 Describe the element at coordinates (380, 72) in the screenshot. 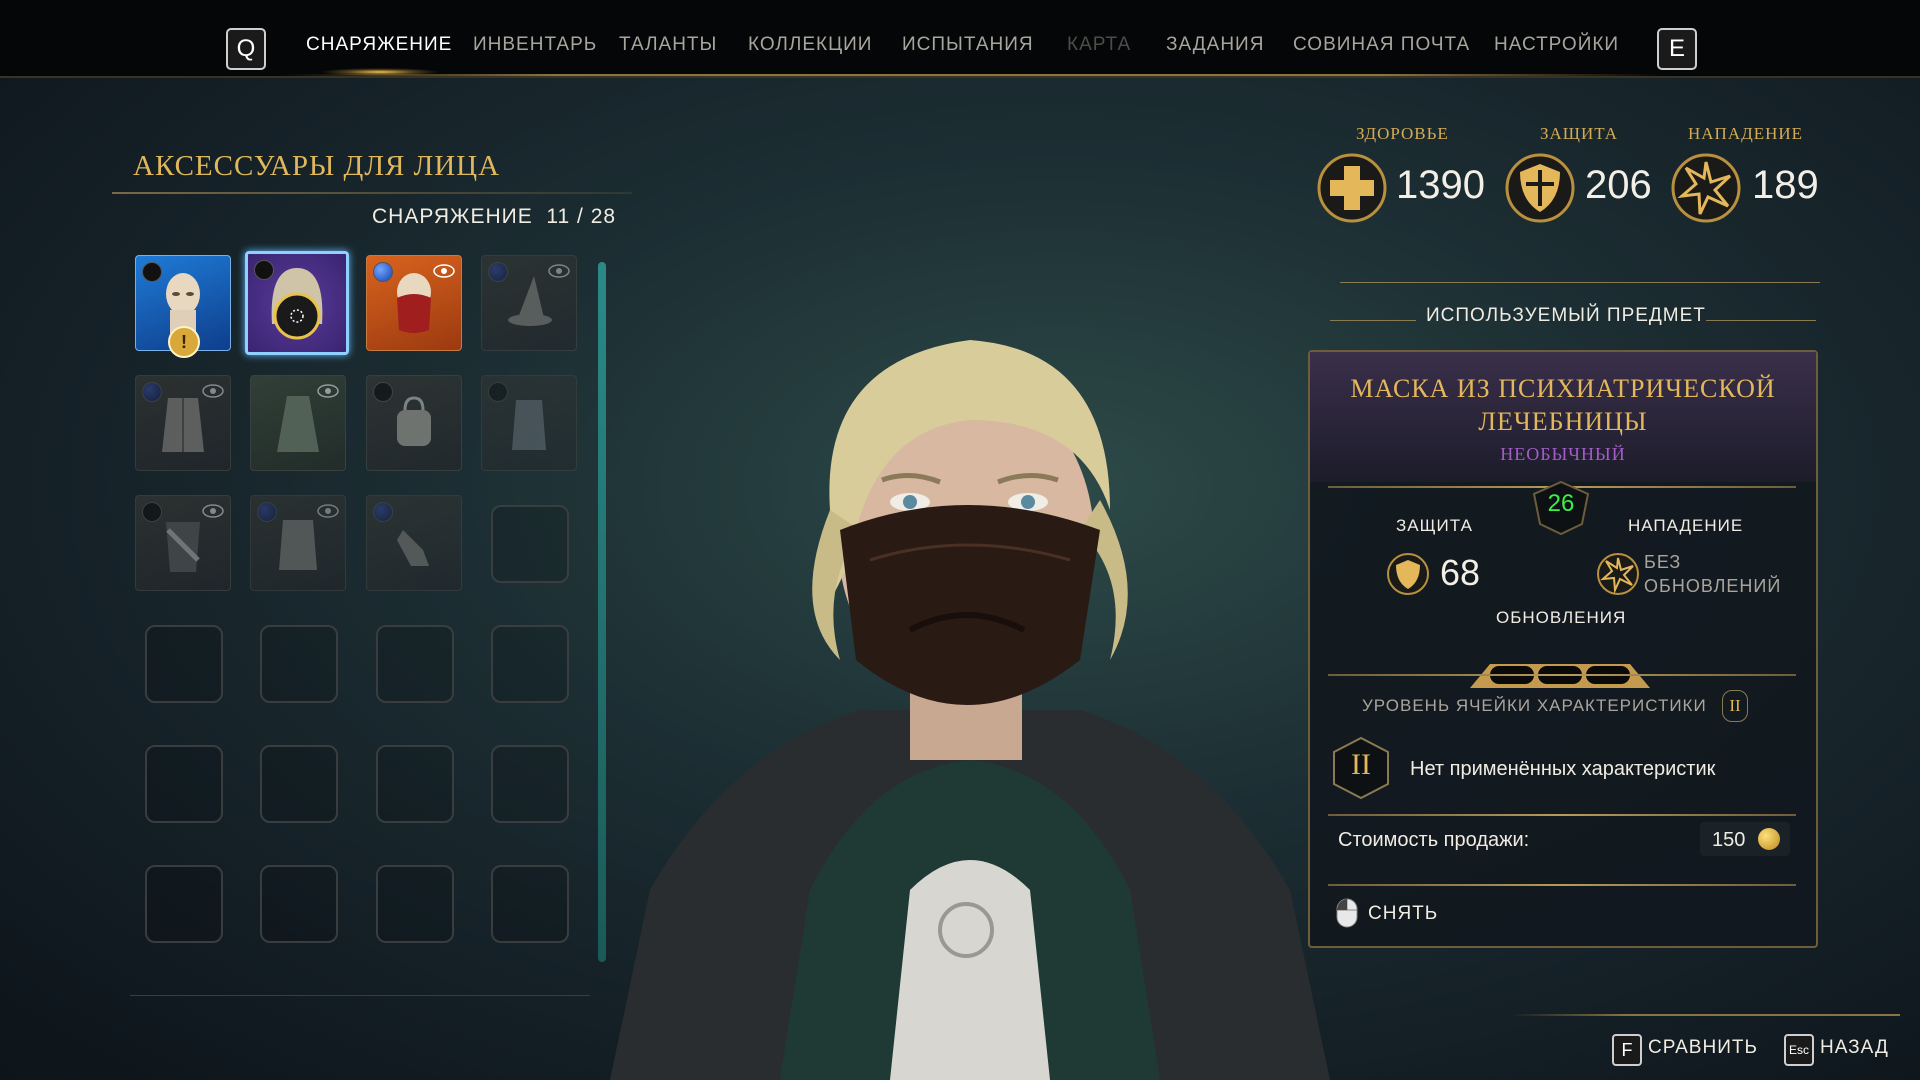

I see `active-tab-glow` at that location.